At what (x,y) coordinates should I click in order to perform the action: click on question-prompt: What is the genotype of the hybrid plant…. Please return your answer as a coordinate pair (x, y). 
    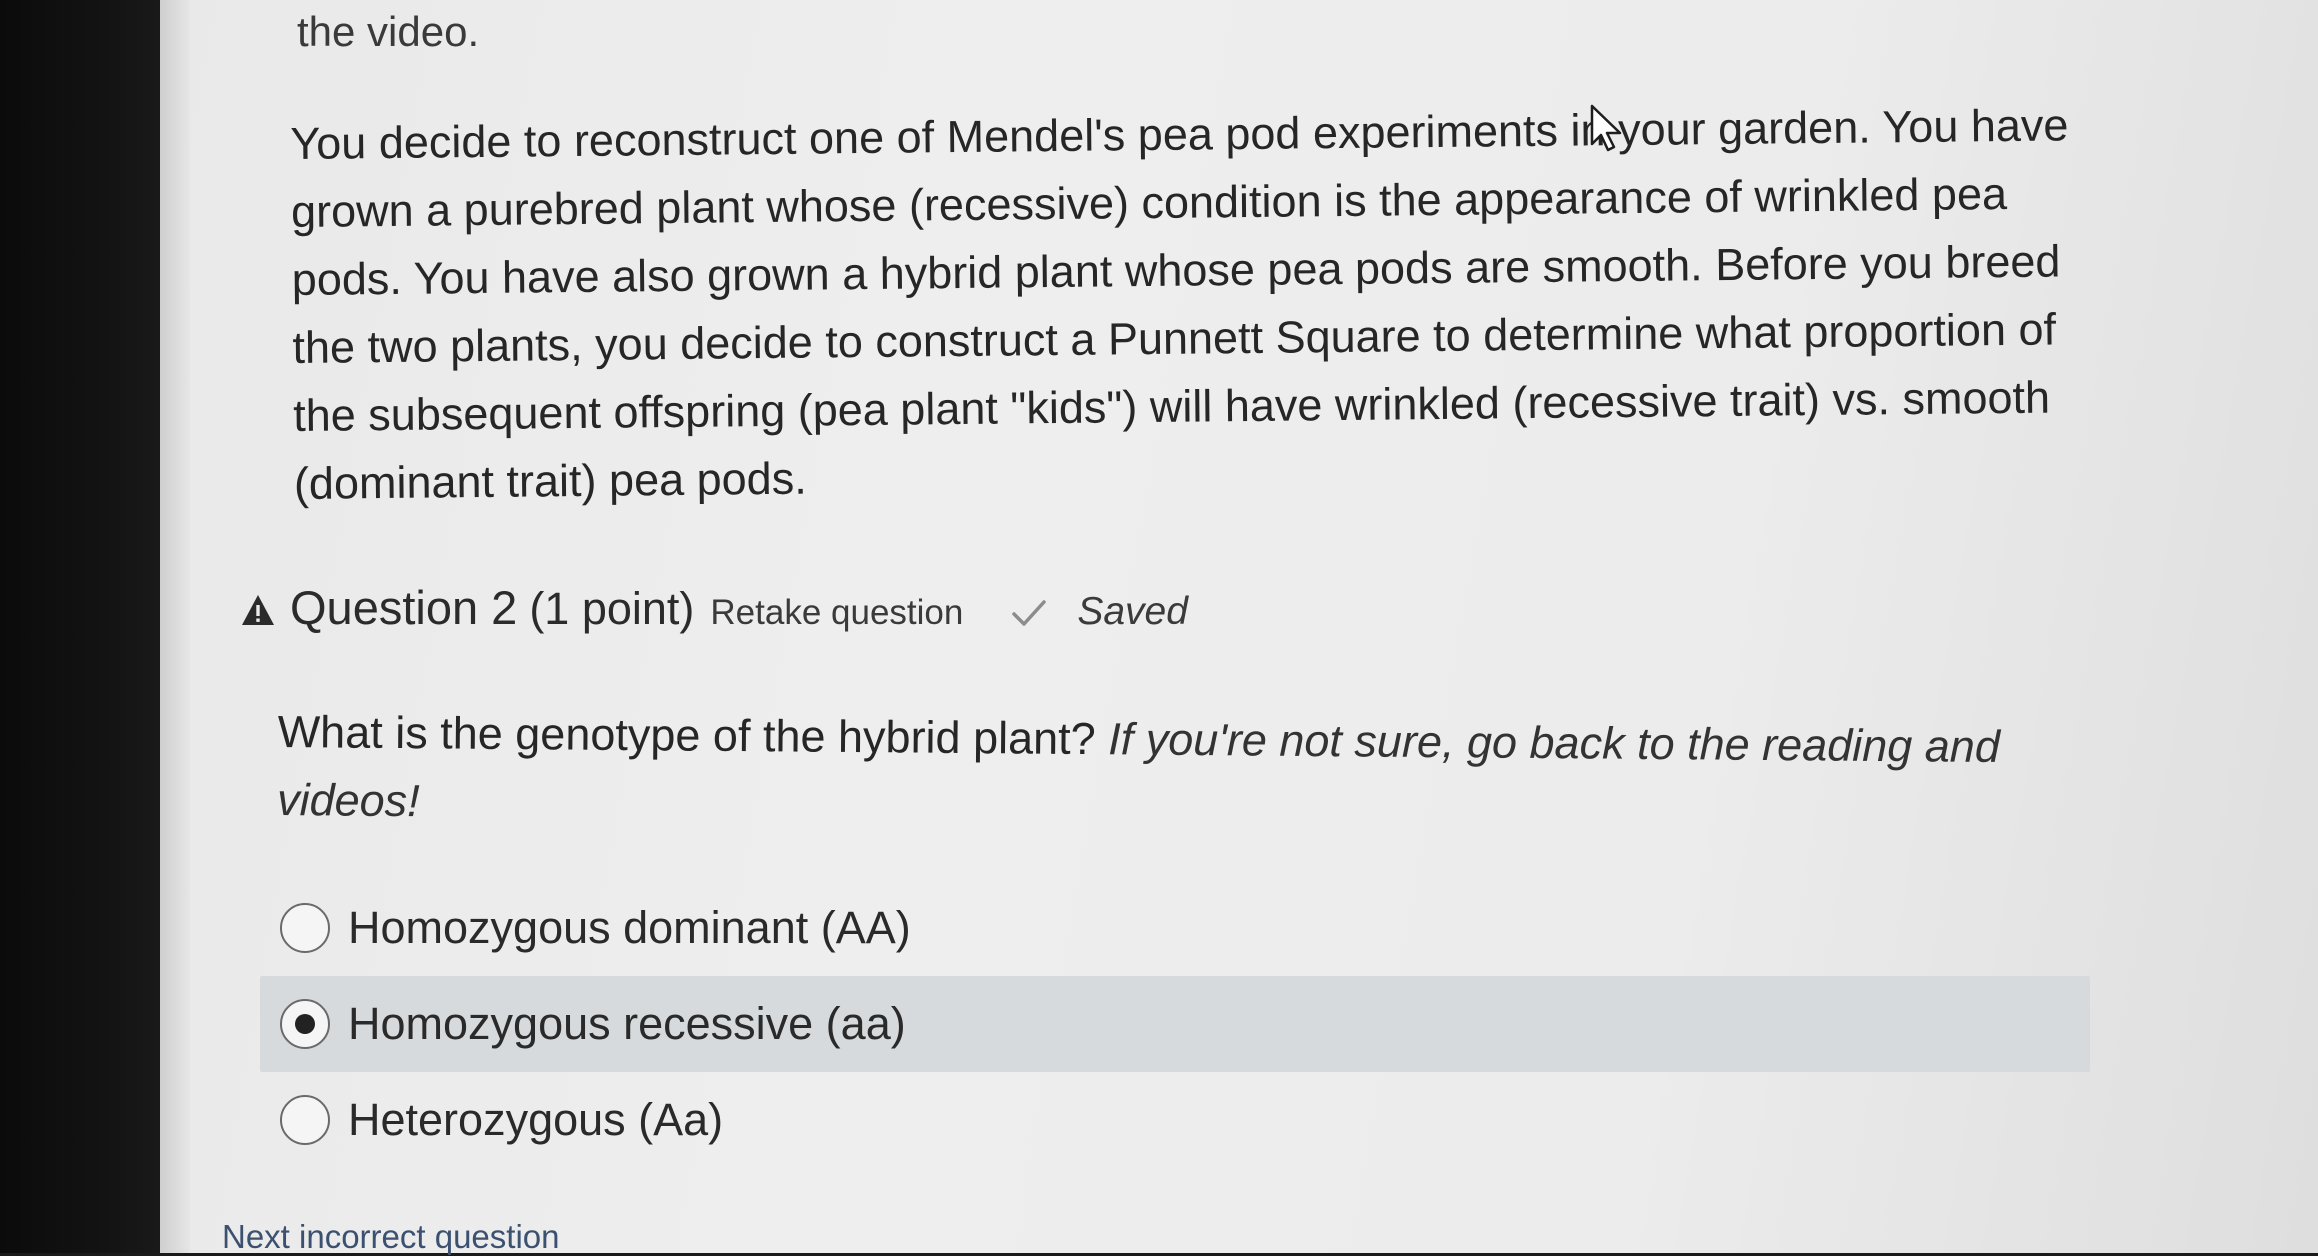
    Looking at the image, I should click on (1177, 774).